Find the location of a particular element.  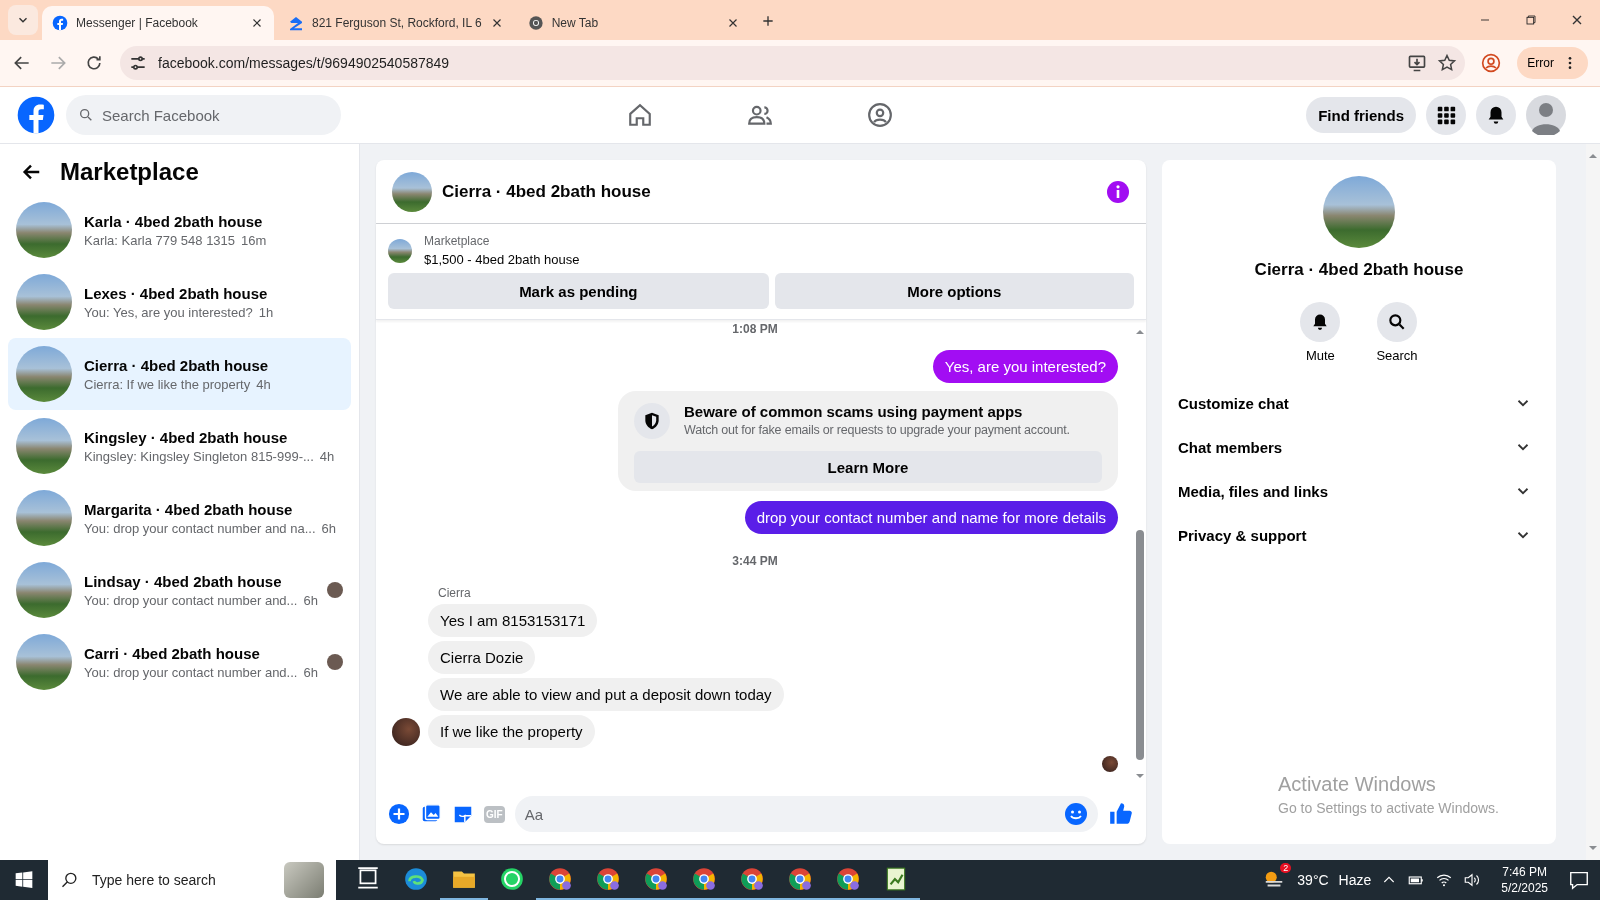

activation-text: Go to Settings to activate Windows. is located at coordinates (1388, 808).